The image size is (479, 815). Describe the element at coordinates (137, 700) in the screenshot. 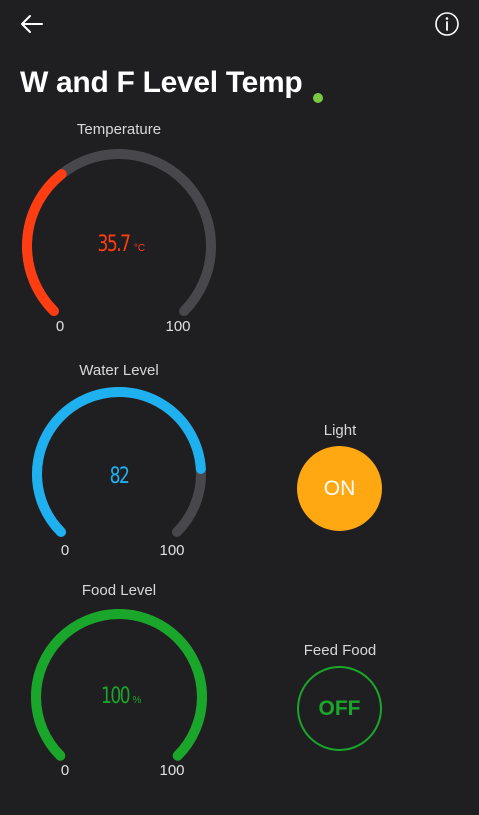

I see `food-level-unit: %` at that location.